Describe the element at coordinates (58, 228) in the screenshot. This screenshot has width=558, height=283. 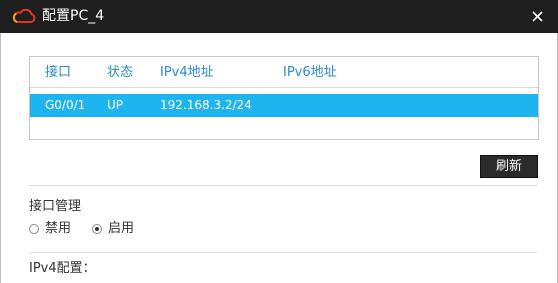
I see `radio-disable-label: 禁用` at that location.